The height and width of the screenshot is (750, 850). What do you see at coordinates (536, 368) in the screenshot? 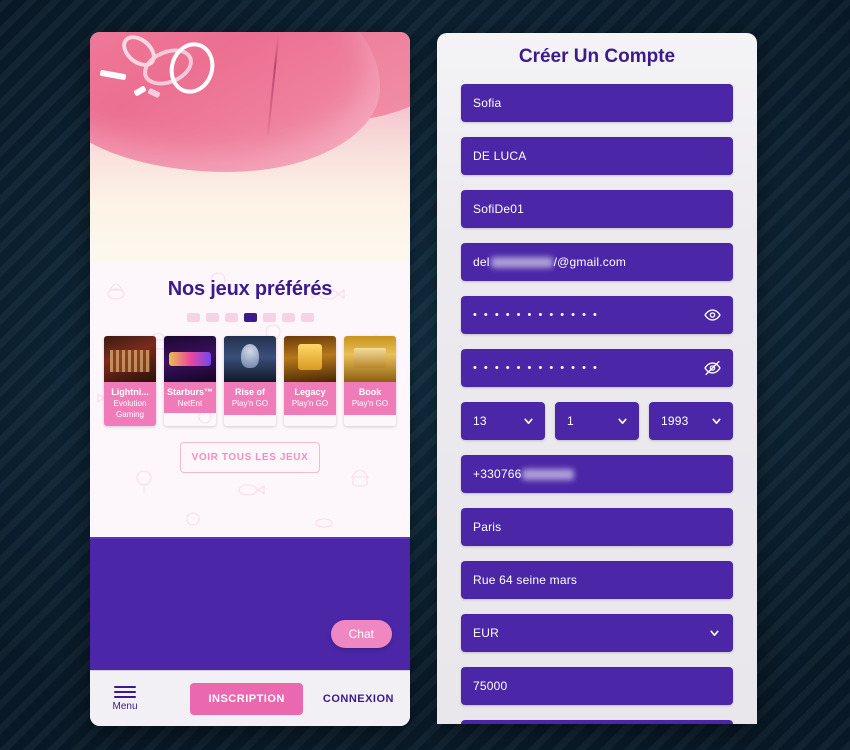
I see `password-confirm-value: • • • • • • • • • • • •` at bounding box center [536, 368].